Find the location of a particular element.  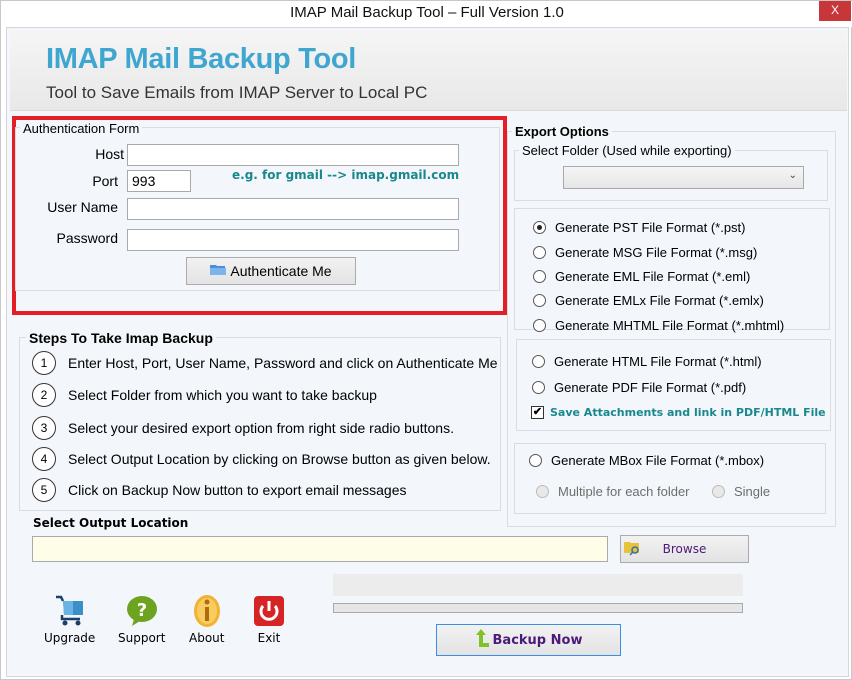

radio-pst: Generate PST File Format (*.pst) is located at coordinates (639, 227).